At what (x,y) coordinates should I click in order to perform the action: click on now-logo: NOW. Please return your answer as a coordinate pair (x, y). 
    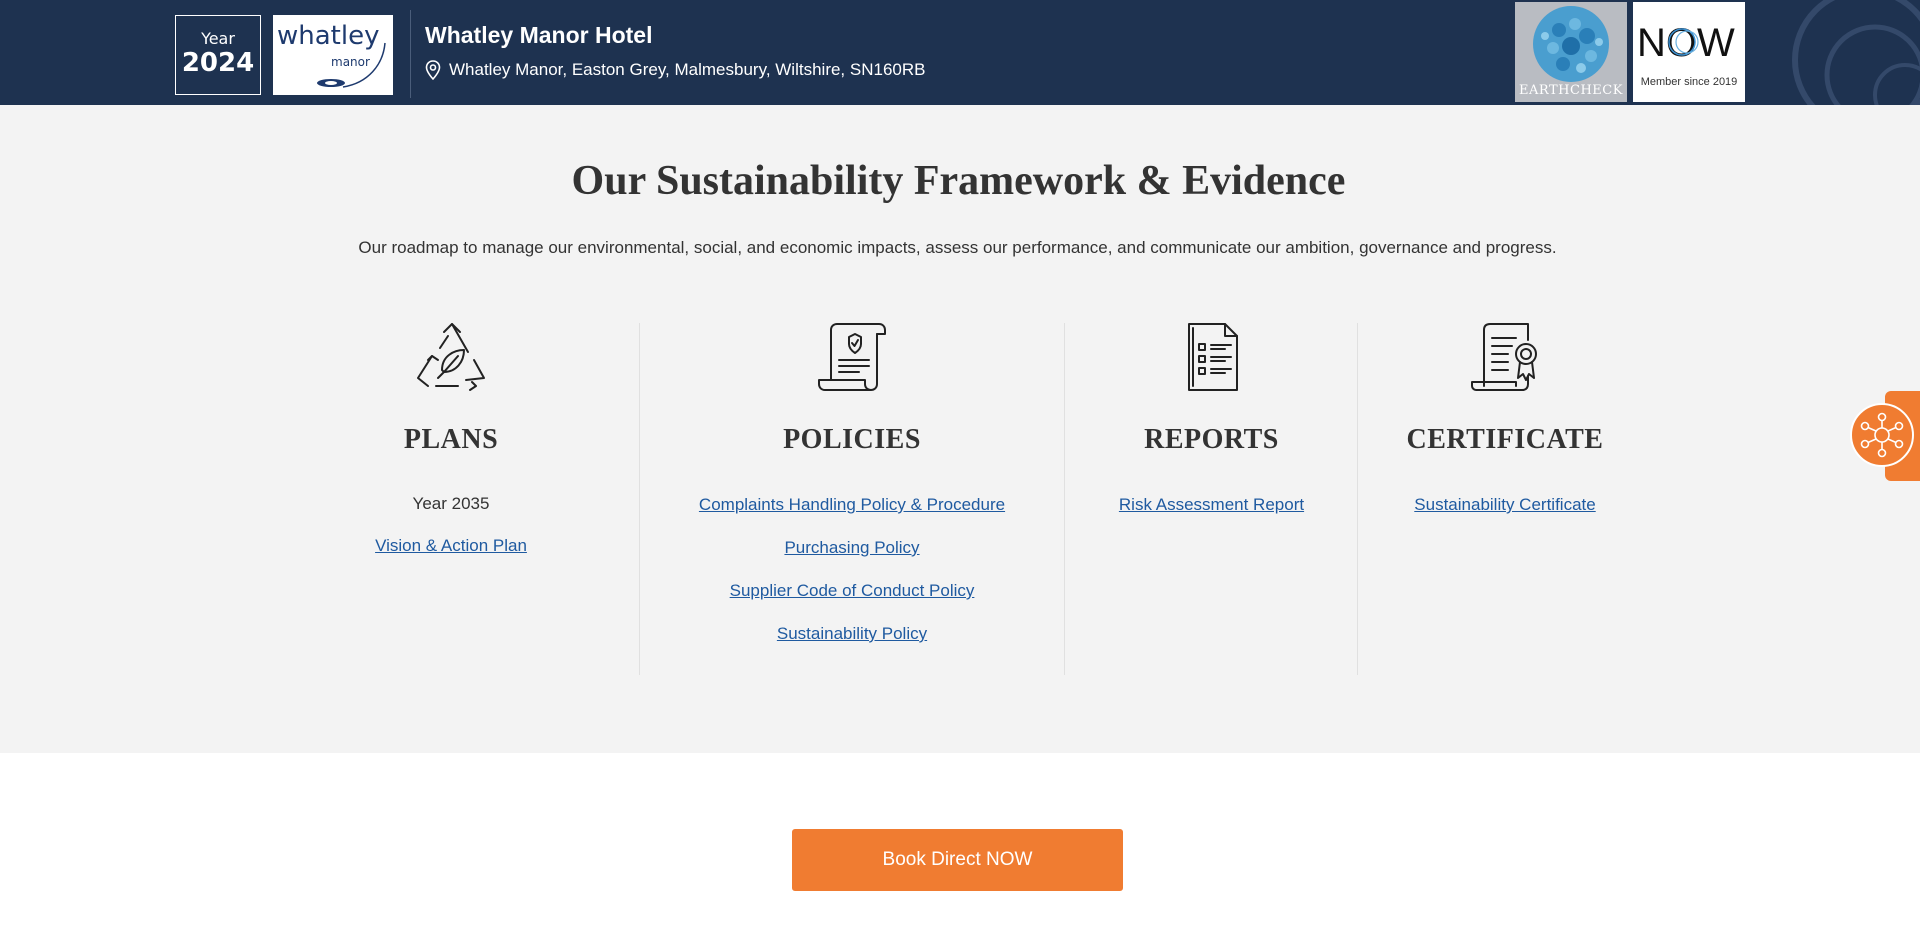
    Looking at the image, I should click on (1686, 42).